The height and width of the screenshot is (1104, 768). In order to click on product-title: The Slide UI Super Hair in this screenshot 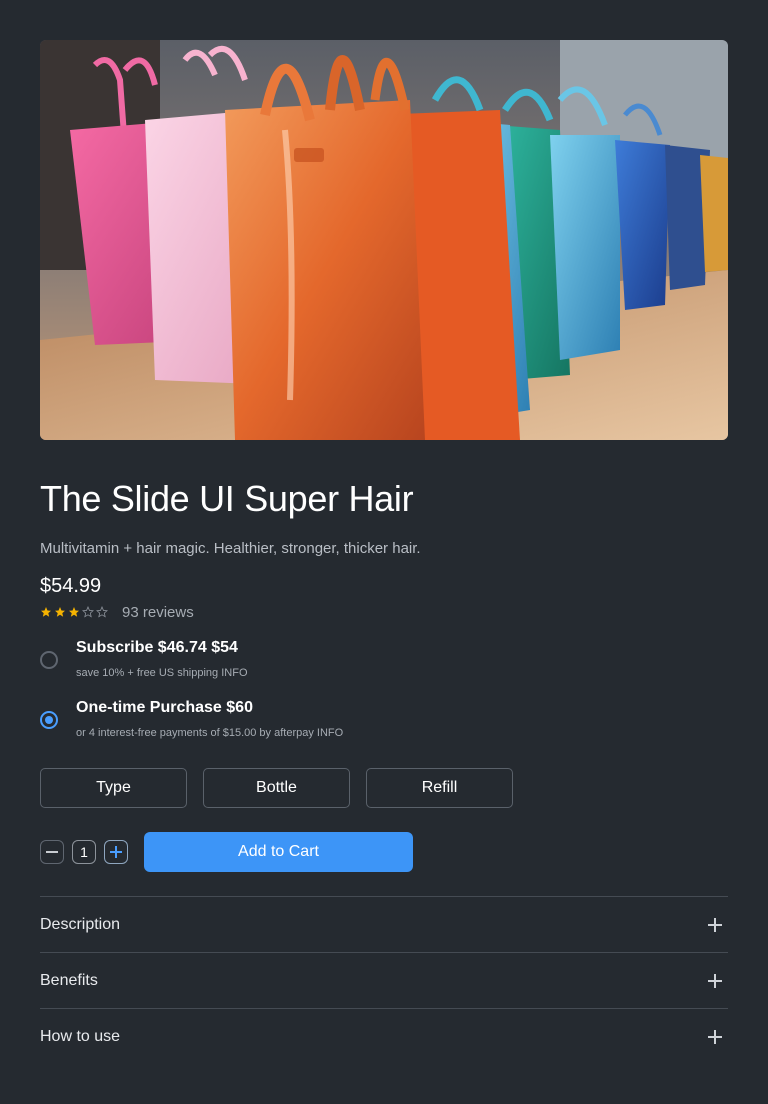, I will do `click(227, 498)`.